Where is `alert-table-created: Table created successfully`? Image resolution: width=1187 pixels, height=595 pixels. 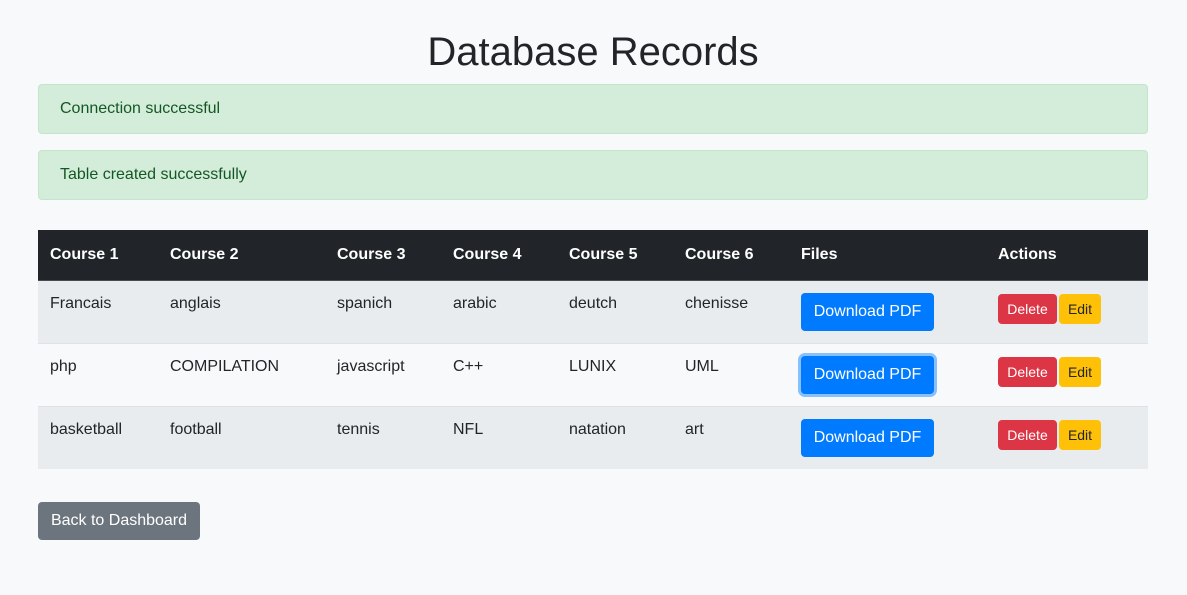
alert-table-created: Table created successfully is located at coordinates (593, 175).